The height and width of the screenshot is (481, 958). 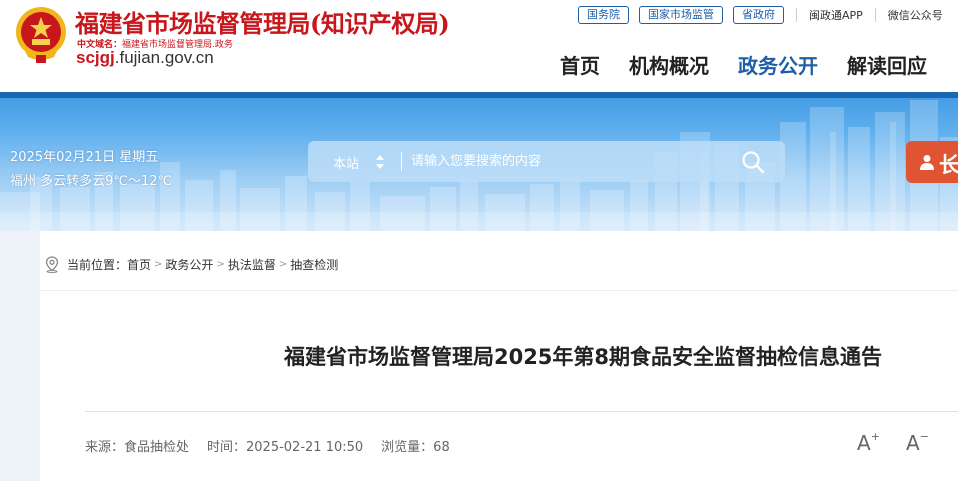 I want to click on top-link-samr: 国家市场监管, so click(x=681, y=15).